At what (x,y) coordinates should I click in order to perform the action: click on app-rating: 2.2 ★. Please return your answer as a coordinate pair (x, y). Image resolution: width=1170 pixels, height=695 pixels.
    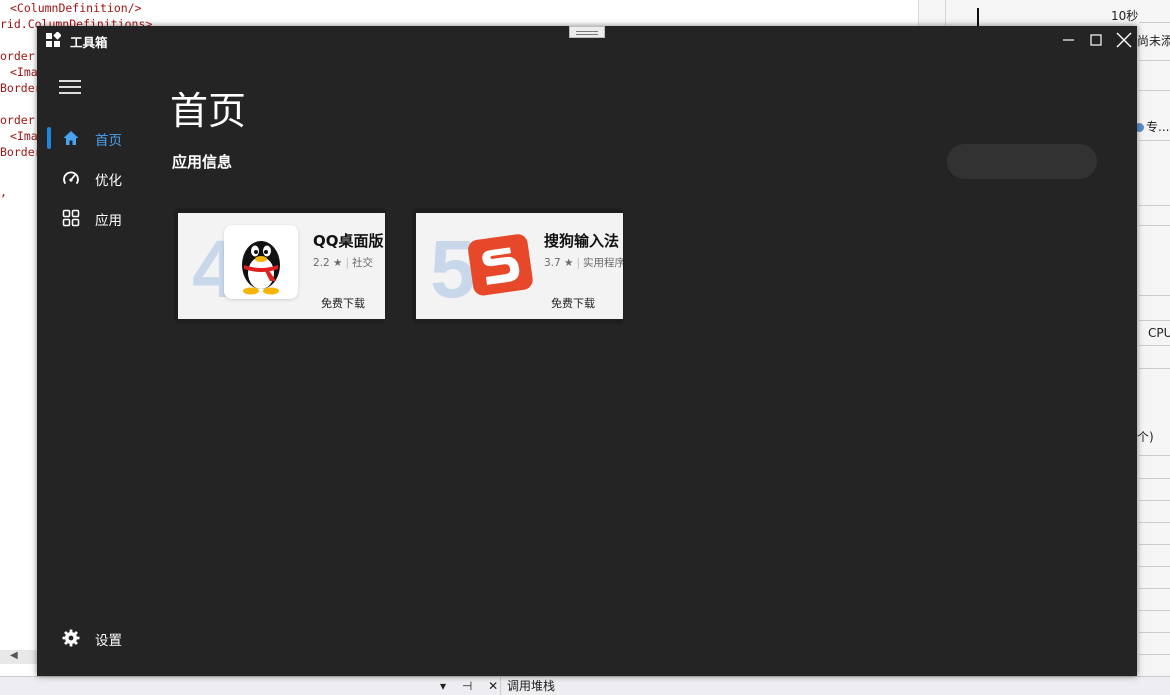
    Looking at the image, I should click on (328, 263).